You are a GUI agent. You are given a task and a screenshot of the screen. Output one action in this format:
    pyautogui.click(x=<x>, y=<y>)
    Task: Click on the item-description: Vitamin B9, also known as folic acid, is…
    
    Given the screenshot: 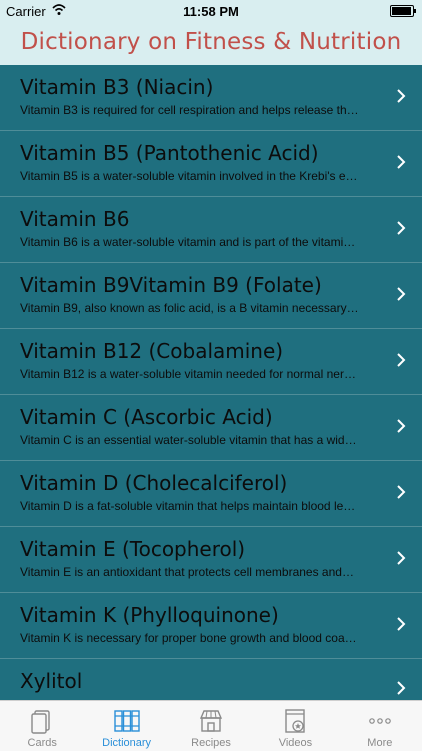 What is the action you would take?
    pyautogui.click(x=189, y=308)
    